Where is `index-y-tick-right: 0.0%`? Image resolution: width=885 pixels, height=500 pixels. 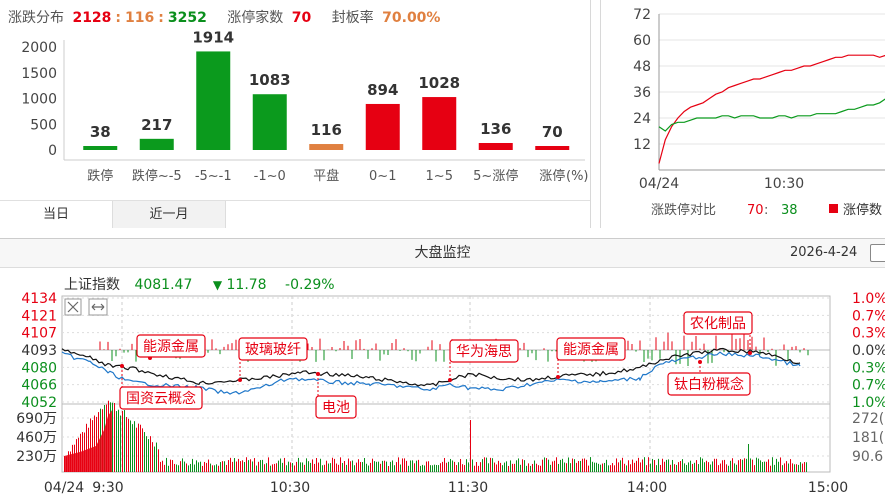
index-y-tick-right: 0.0% is located at coordinates (868, 351).